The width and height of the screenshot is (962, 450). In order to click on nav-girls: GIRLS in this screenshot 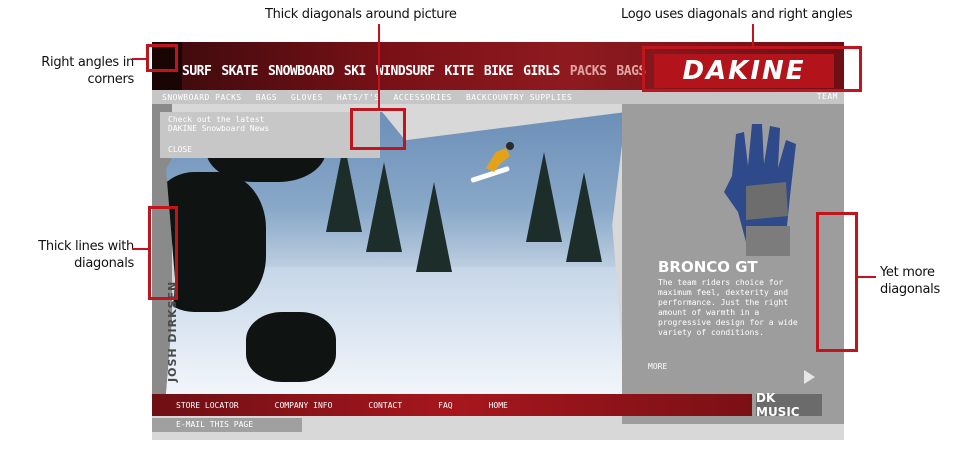, I will do `click(541, 71)`.